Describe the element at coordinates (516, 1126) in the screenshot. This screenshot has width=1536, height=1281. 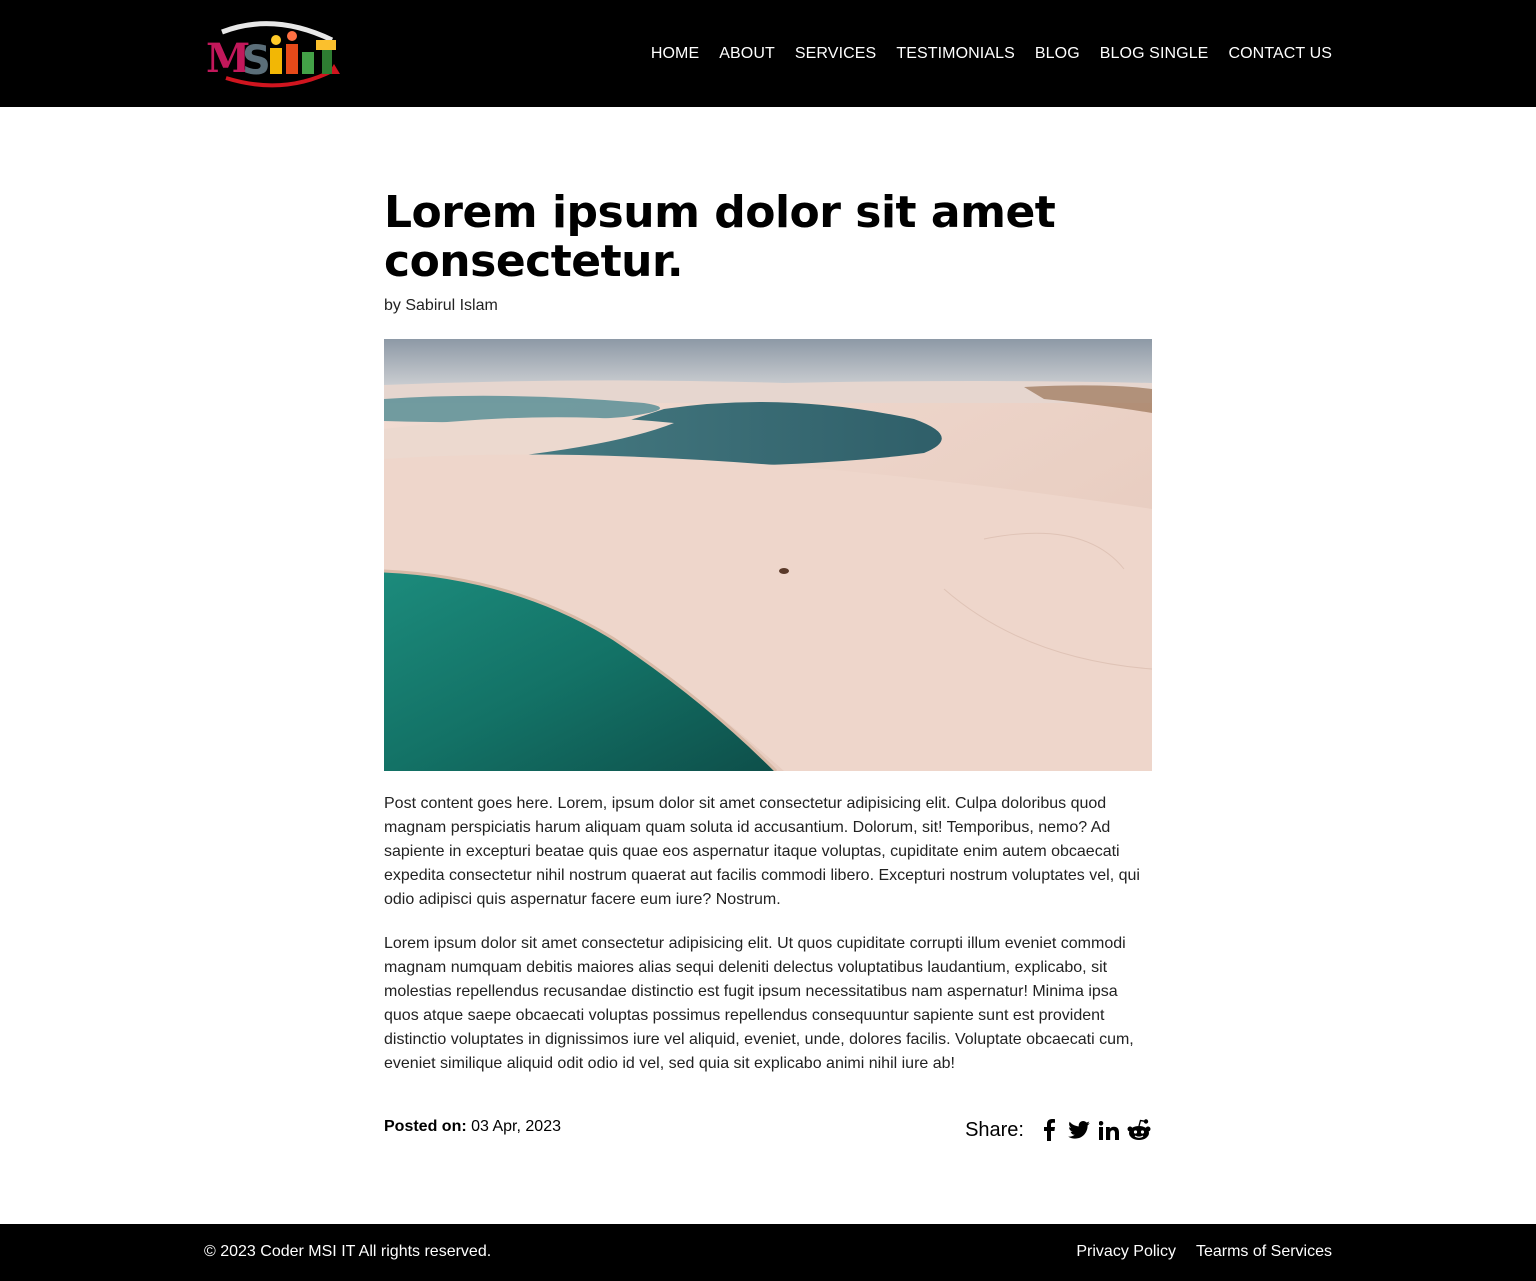
I see `posted-on-date: 03 Apr, 2023` at that location.